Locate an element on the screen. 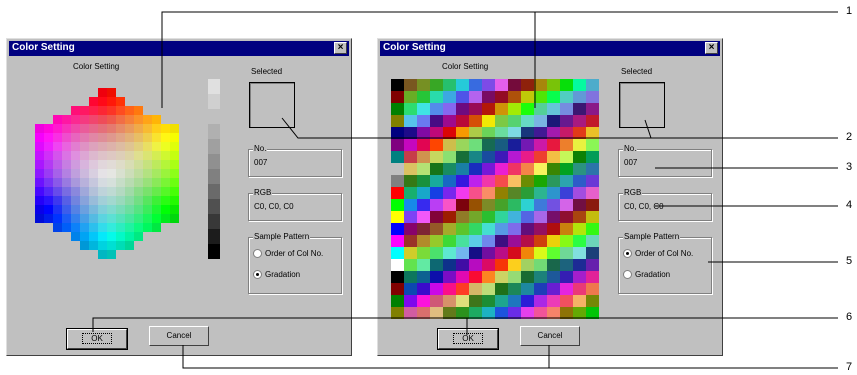  callout-5: 5 is located at coordinates (849, 261).